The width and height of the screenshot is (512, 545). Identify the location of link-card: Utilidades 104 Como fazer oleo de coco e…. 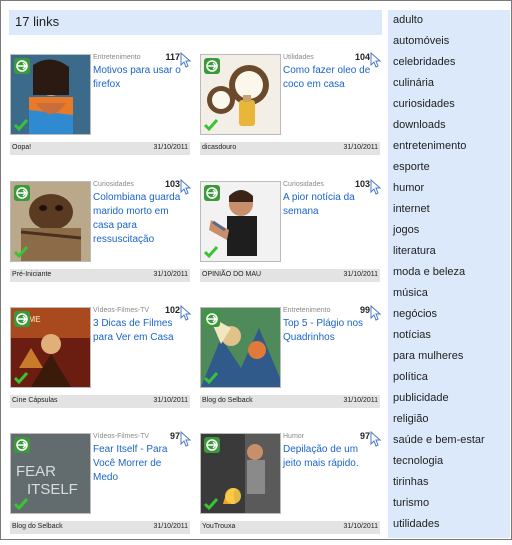
(291, 108).